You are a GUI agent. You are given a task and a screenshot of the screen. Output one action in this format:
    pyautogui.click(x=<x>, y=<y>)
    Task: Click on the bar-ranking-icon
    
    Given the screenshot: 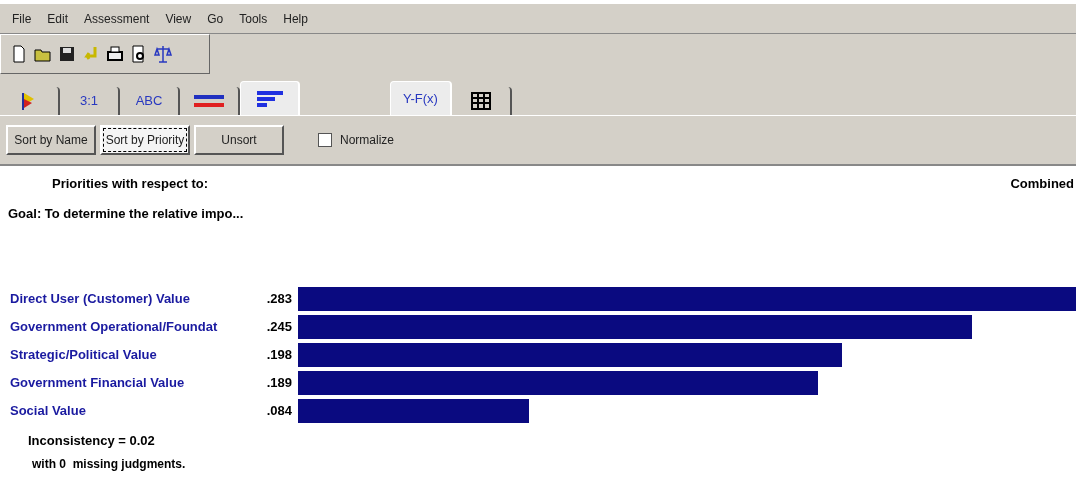 What is the action you would take?
    pyautogui.click(x=269, y=98)
    